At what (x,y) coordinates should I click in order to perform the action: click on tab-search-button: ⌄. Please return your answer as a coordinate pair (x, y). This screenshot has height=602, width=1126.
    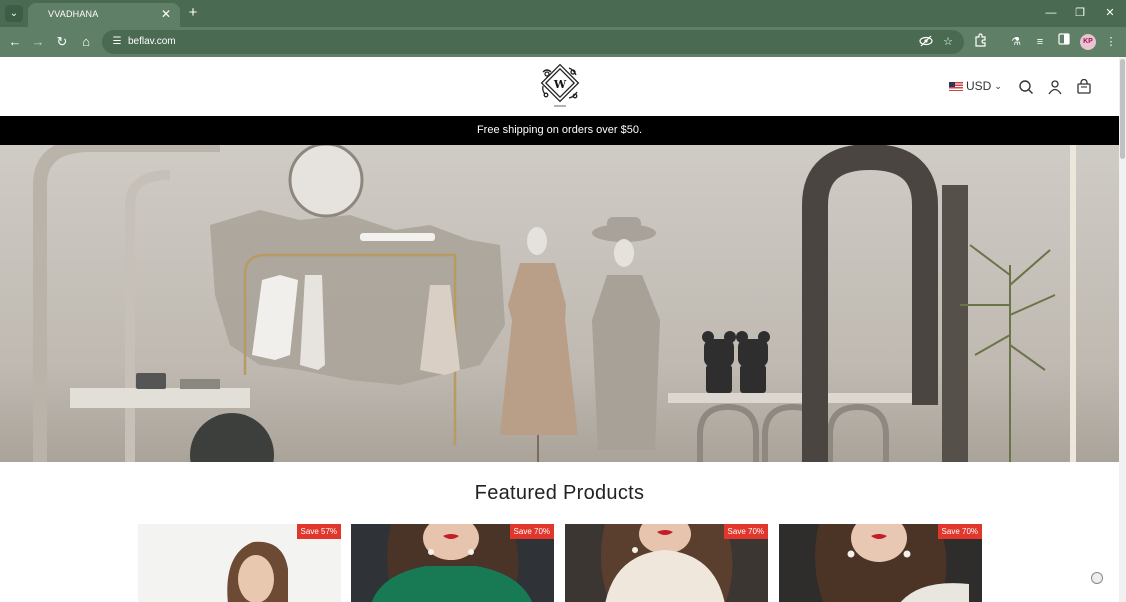
    Looking at the image, I should click on (14, 13).